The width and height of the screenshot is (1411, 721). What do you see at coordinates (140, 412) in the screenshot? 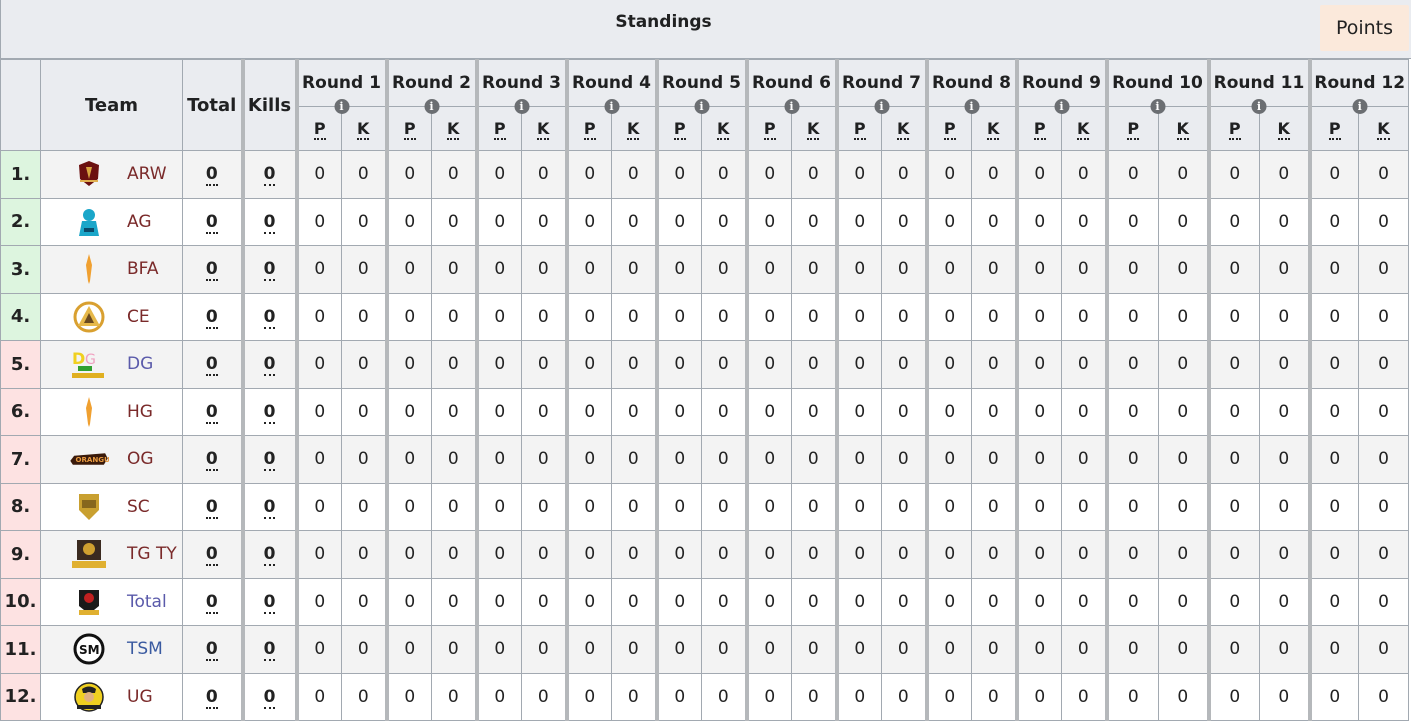
I see `team-name-link: HG` at bounding box center [140, 412].